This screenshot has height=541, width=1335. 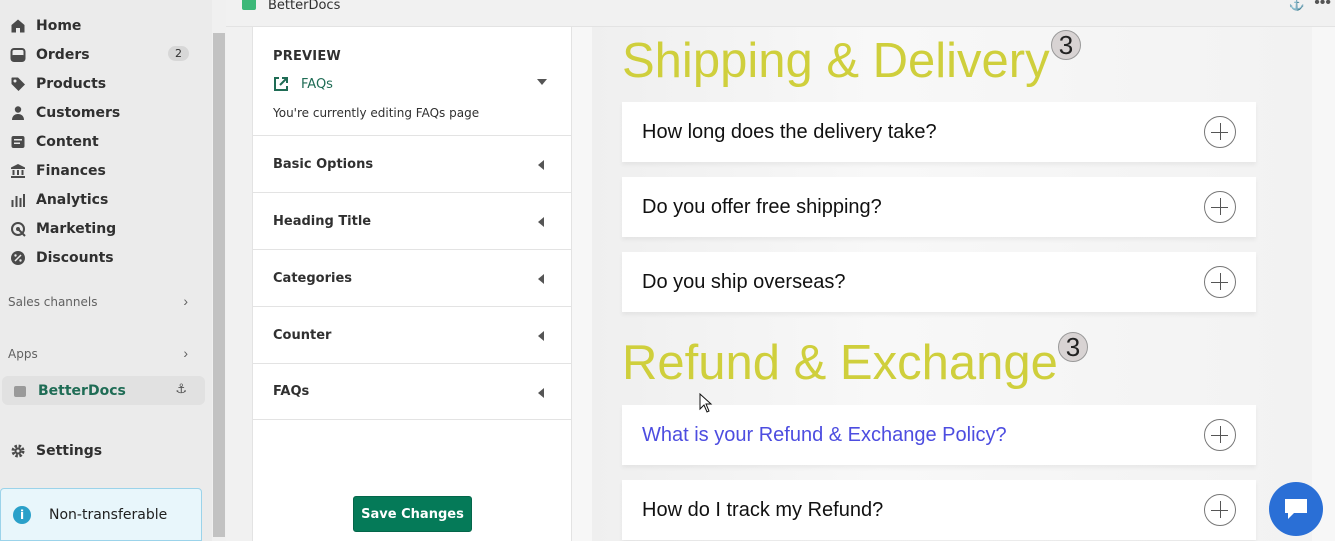 I want to click on sidebar-item-label: Finances, so click(x=71, y=170).